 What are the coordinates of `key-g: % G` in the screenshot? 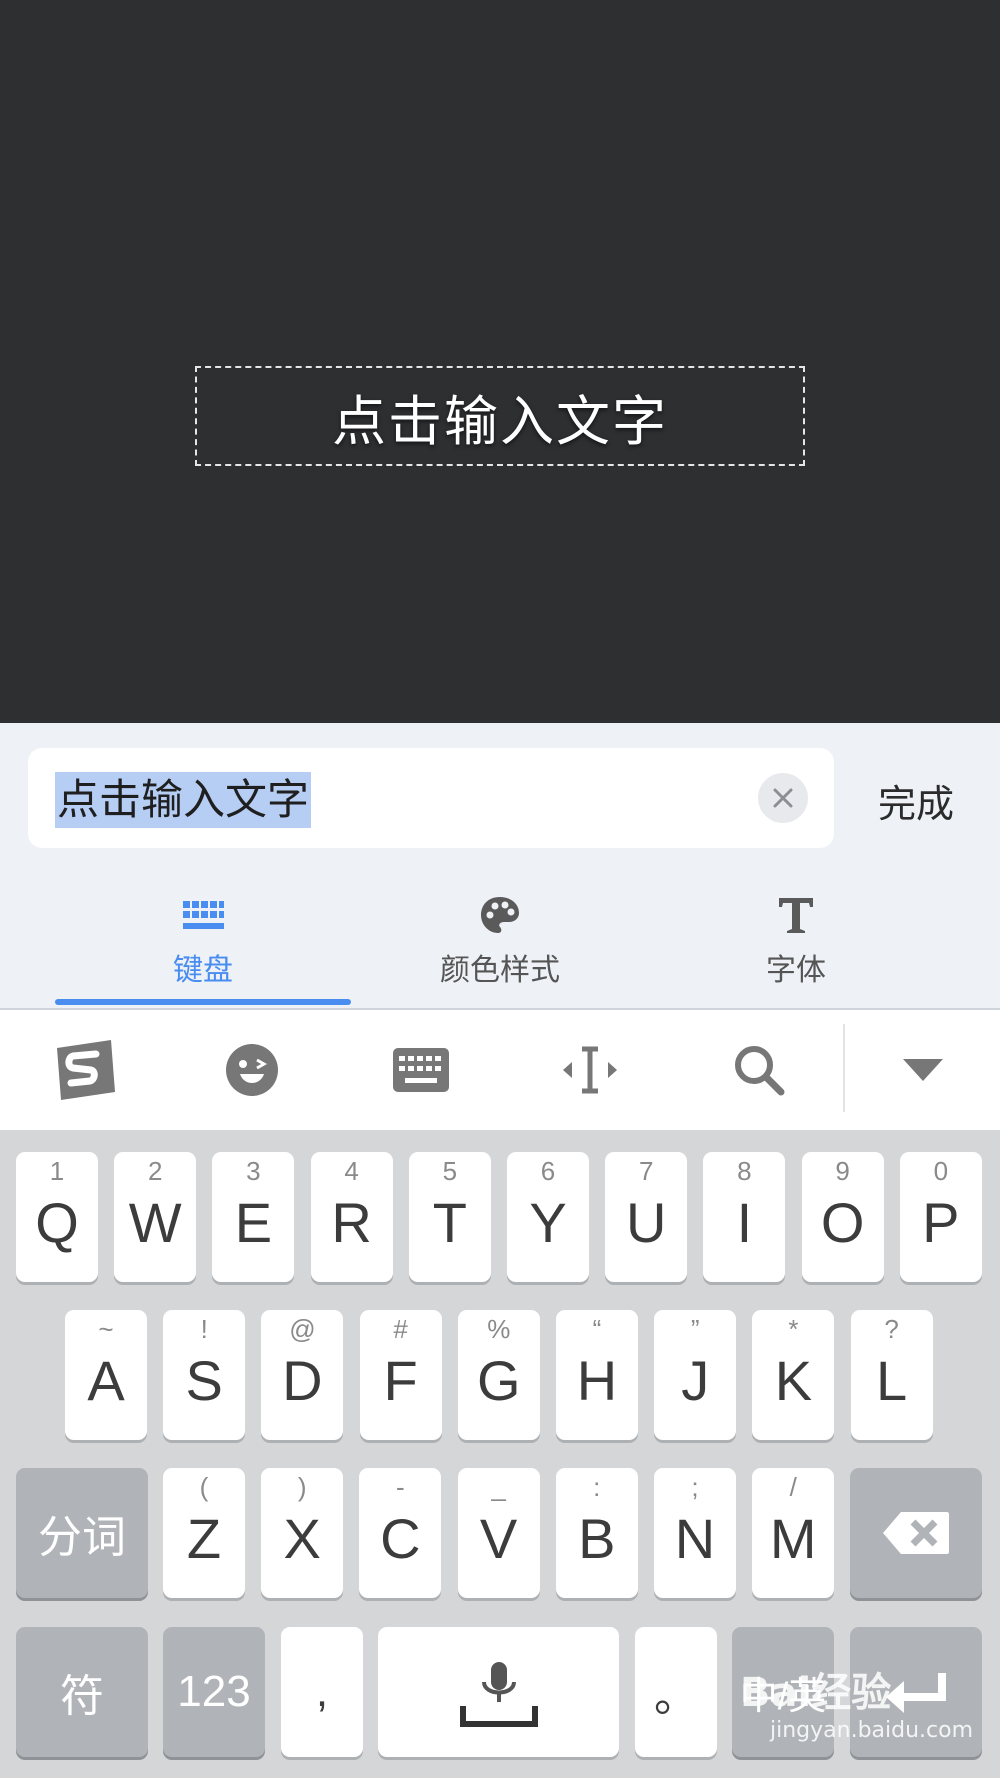 It's located at (498, 1375).